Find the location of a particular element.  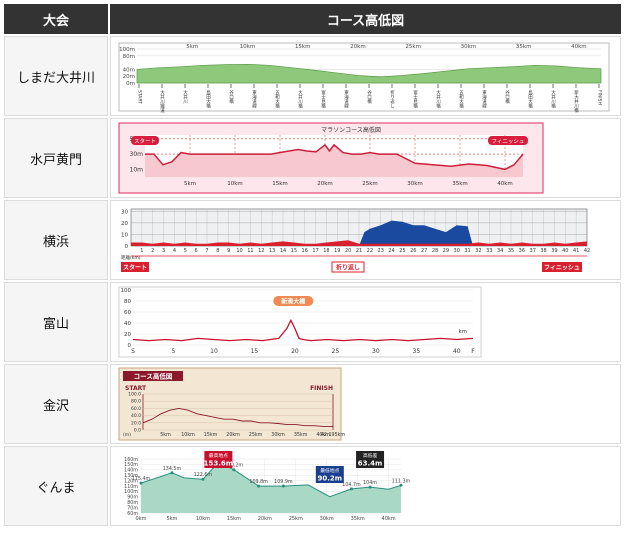

x-tick-label: 32 is located at coordinates (478, 251).